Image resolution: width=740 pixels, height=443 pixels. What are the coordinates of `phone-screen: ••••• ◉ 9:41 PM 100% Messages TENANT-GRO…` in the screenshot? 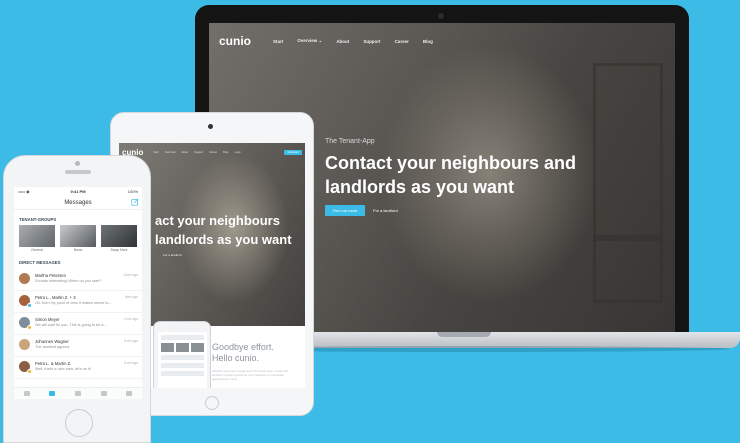 It's located at (78, 293).